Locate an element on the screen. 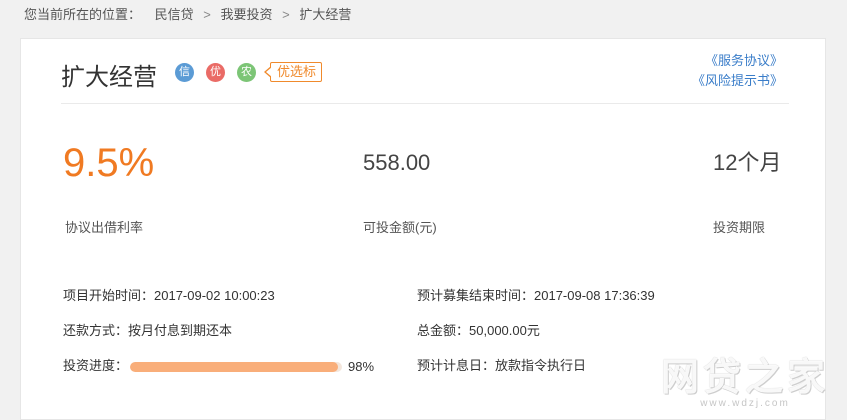 The image size is (847, 420). breadcrumb: 您当前所在的位置： 民信贷 > 我要投资 > 扩大经营 is located at coordinates (187, 13).